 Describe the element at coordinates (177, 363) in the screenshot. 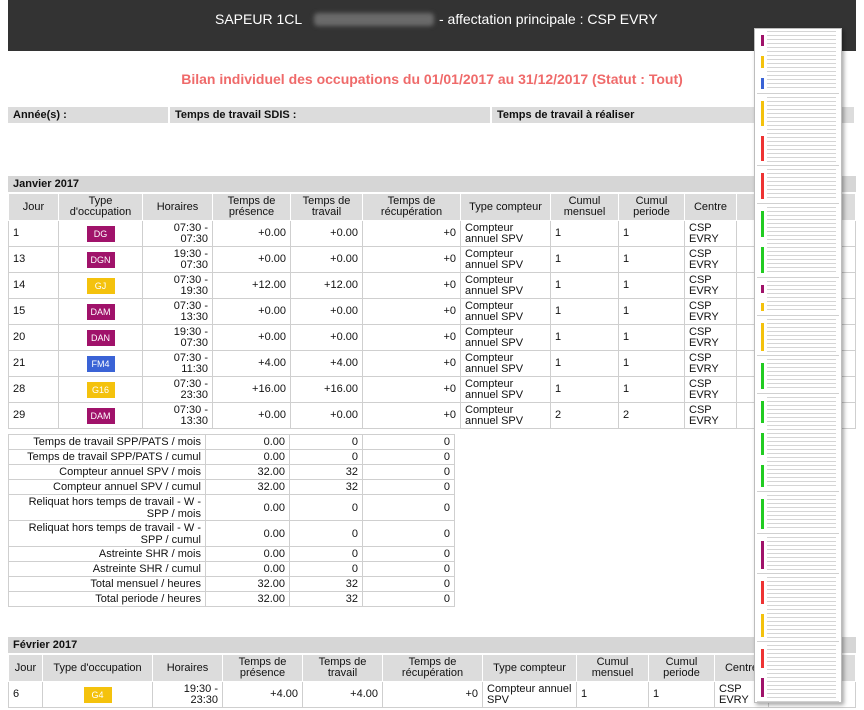

I see `cell-horaires: 07:30 - 11:30` at that location.